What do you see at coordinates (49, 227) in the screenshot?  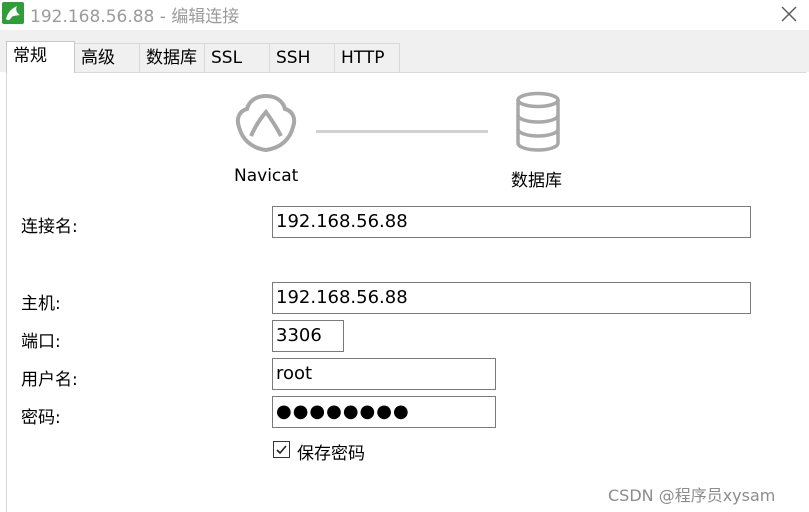 I see `connection-name-label: 连接名:` at bounding box center [49, 227].